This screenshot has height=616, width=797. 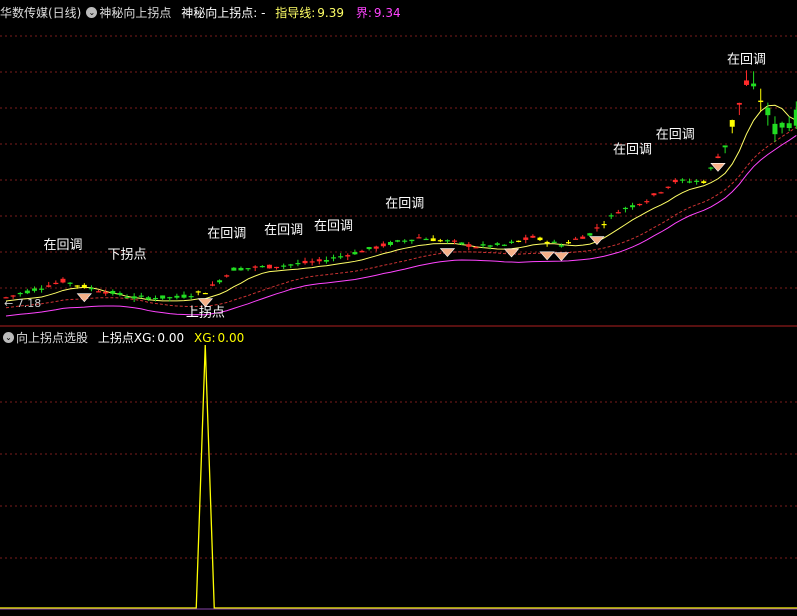 What do you see at coordinates (22, 303) in the screenshot?
I see `min-price-label: ← 7.18` at bounding box center [22, 303].